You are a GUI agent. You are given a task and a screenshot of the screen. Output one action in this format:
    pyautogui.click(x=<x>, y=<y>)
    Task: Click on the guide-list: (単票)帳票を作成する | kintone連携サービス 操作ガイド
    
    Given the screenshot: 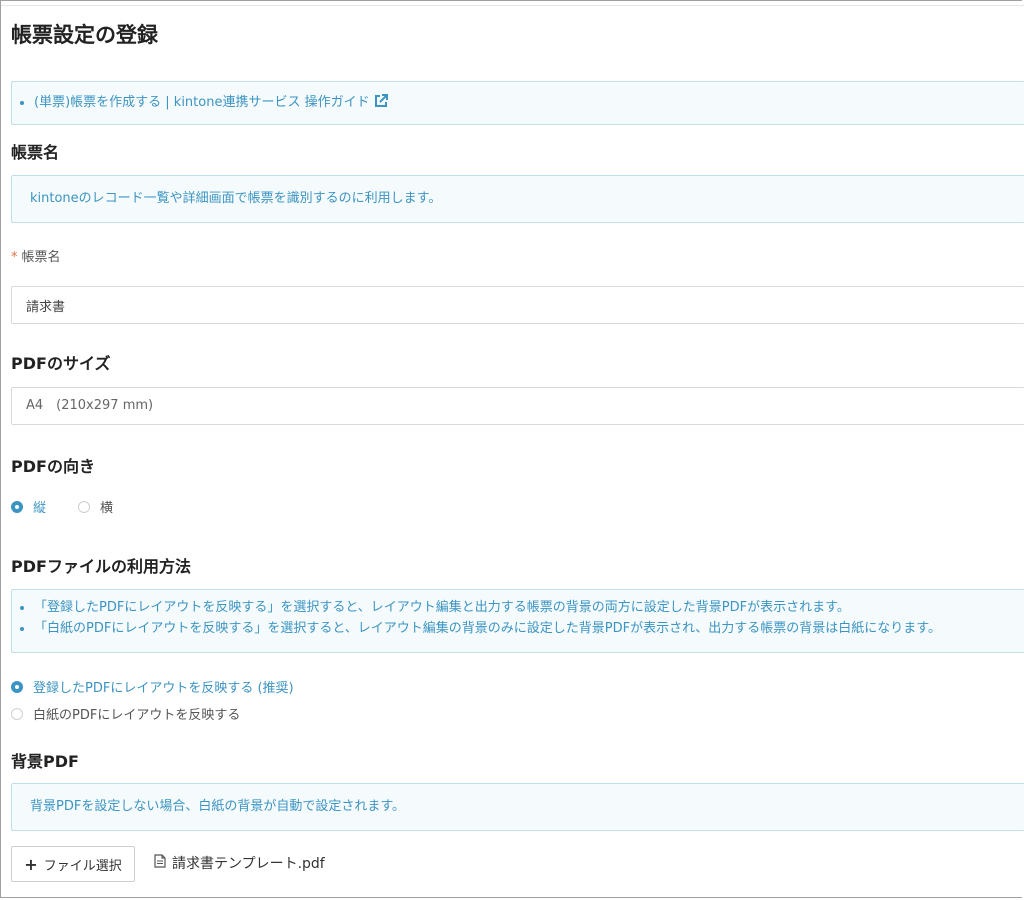 What is the action you would take?
    pyautogui.click(x=518, y=104)
    